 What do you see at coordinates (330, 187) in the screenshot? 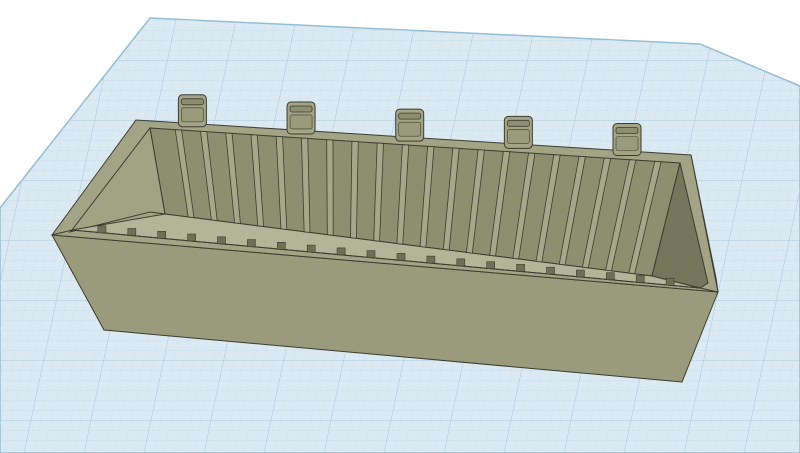
I see `slot-rib` at bounding box center [330, 187].